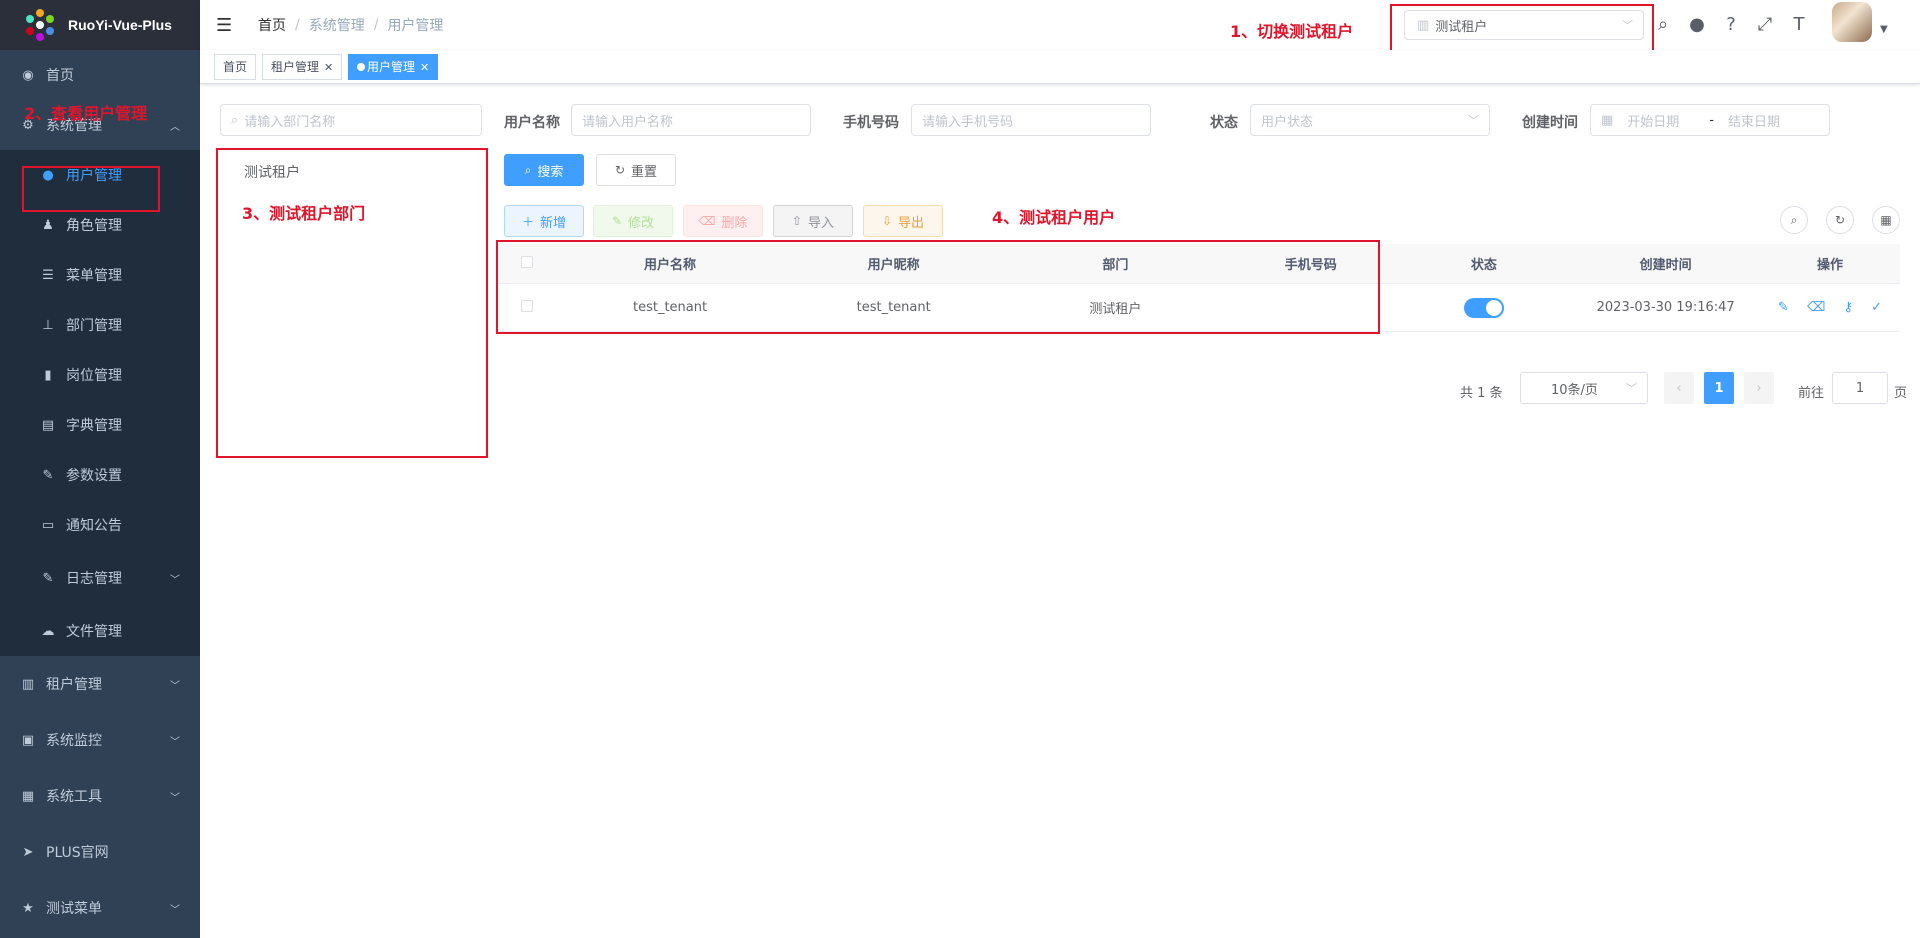 The image size is (1920, 938). I want to click on sidebar-item-plus: ➤ PLUS官网, so click(100, 852).